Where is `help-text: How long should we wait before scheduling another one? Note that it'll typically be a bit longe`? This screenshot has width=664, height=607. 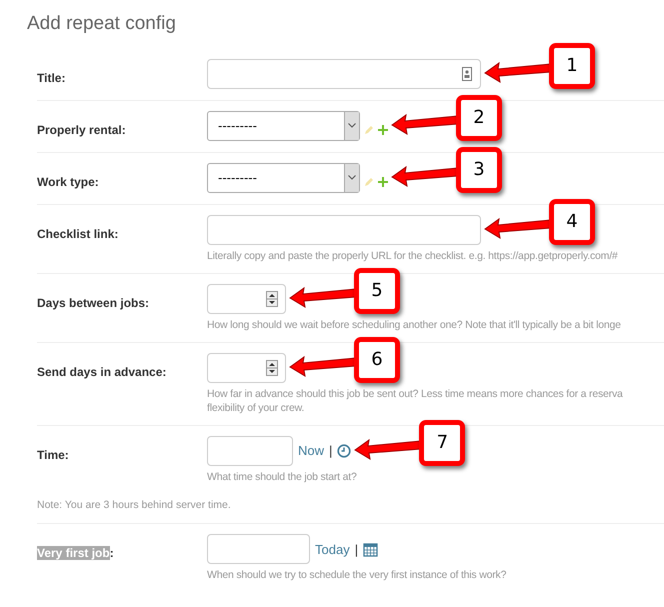
help-text: How long should we wait before scheduling another one? Note that it'll typically be a bit longe is located at coordinates (414, 325).